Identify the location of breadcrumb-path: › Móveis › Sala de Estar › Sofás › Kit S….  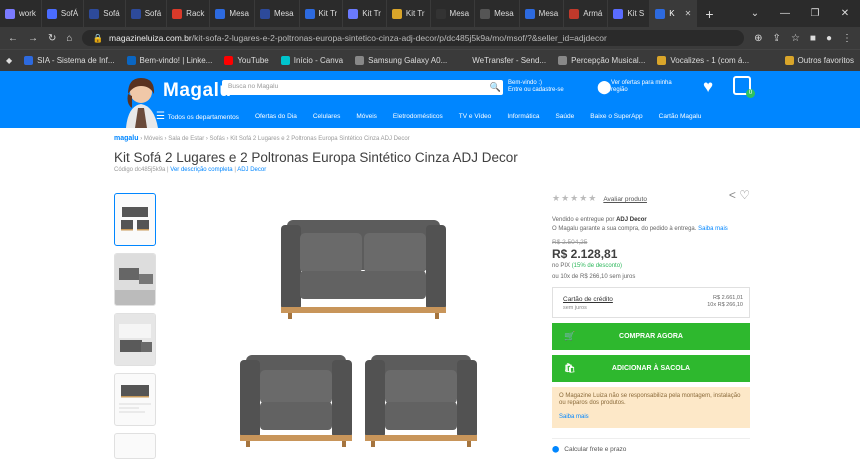
(274, 139).